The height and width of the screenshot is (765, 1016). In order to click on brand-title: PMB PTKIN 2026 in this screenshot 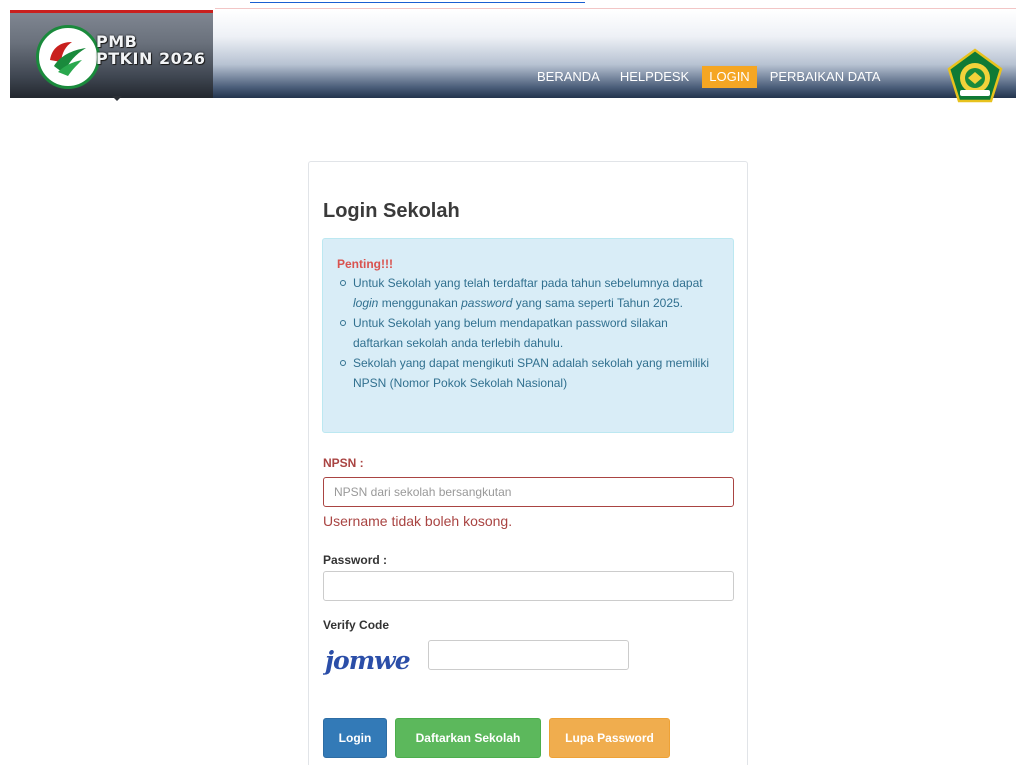, I will do `click(150, 50)`.